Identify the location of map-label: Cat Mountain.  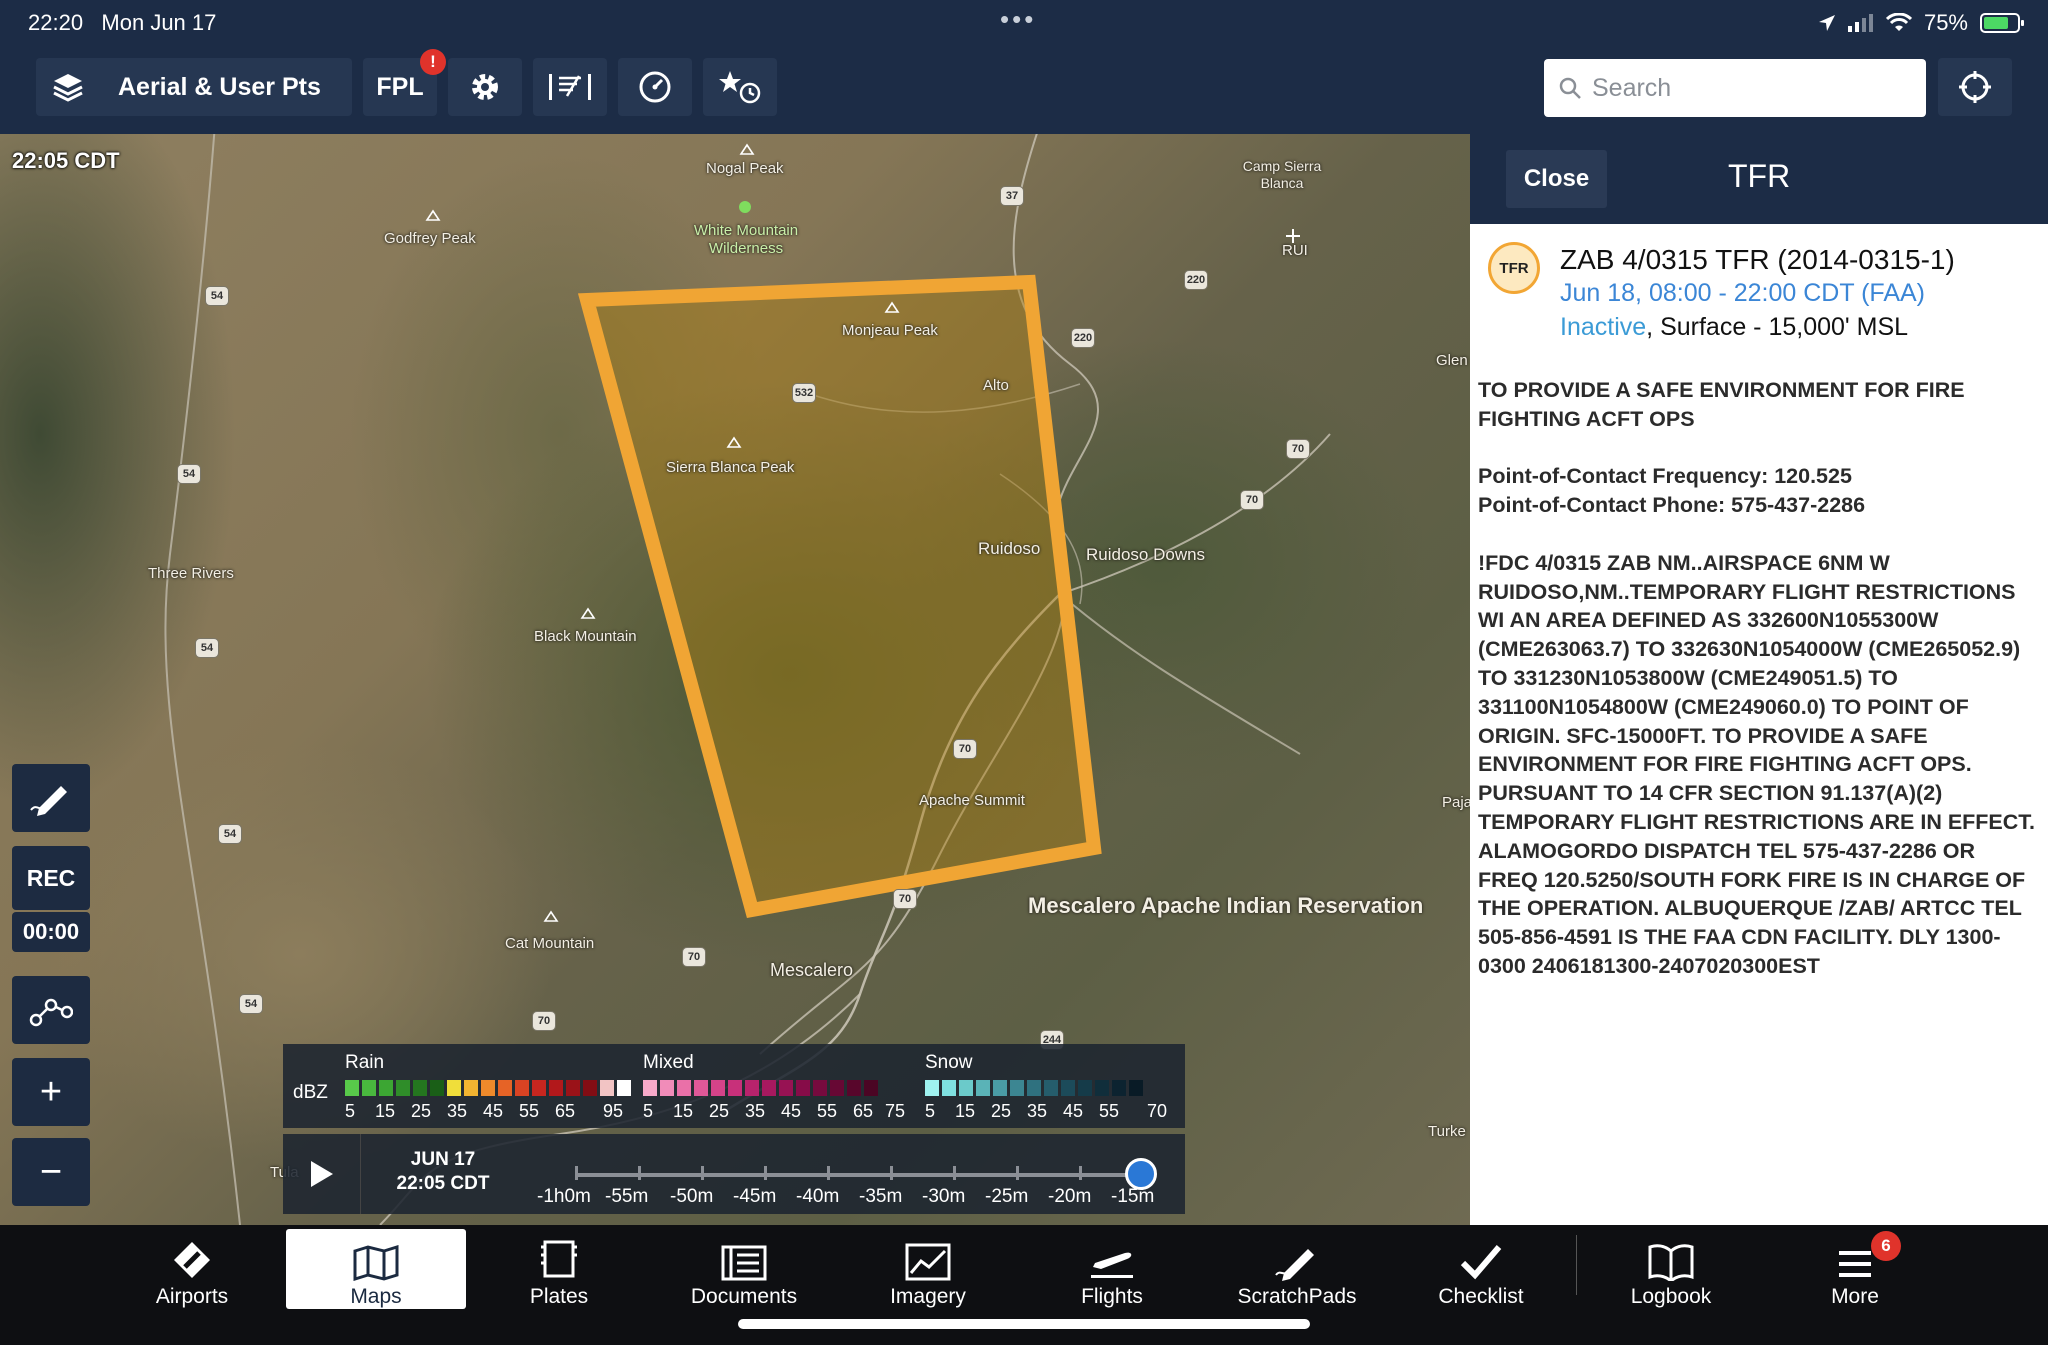
(550, 943).